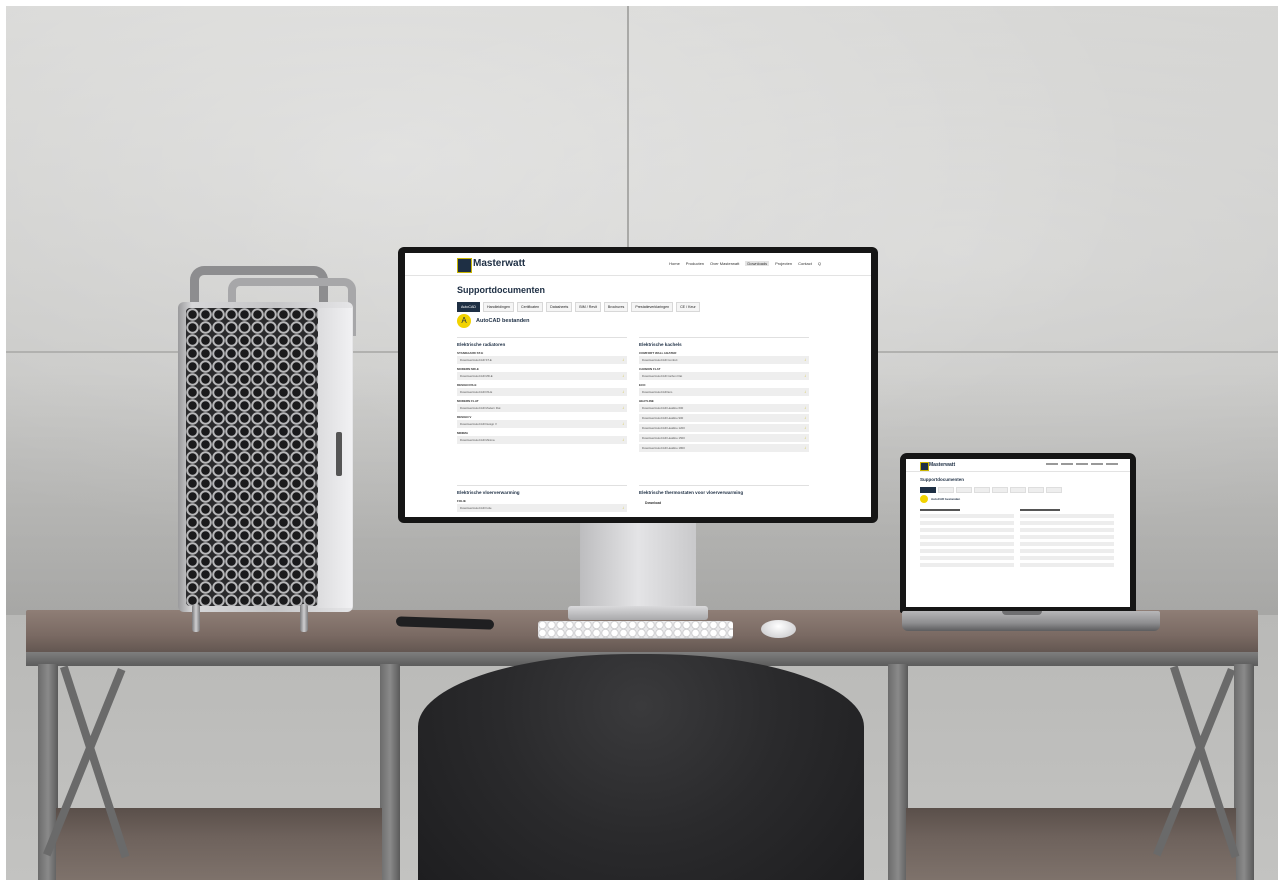 The width and height of the screenshot is (1285, 880). What do you see at coordinates (468, 369) in the screenshot?
I see `group-label: MODERN MD-E` at bounding box center [468, 369].